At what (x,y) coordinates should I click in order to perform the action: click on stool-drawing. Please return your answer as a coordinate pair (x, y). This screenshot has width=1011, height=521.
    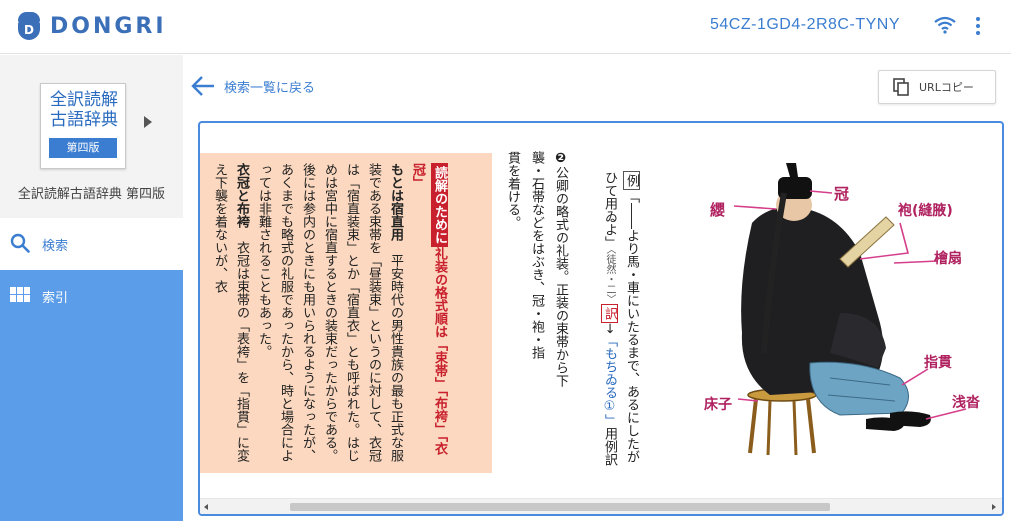
    Looking at the image, I should click on (782, 422).